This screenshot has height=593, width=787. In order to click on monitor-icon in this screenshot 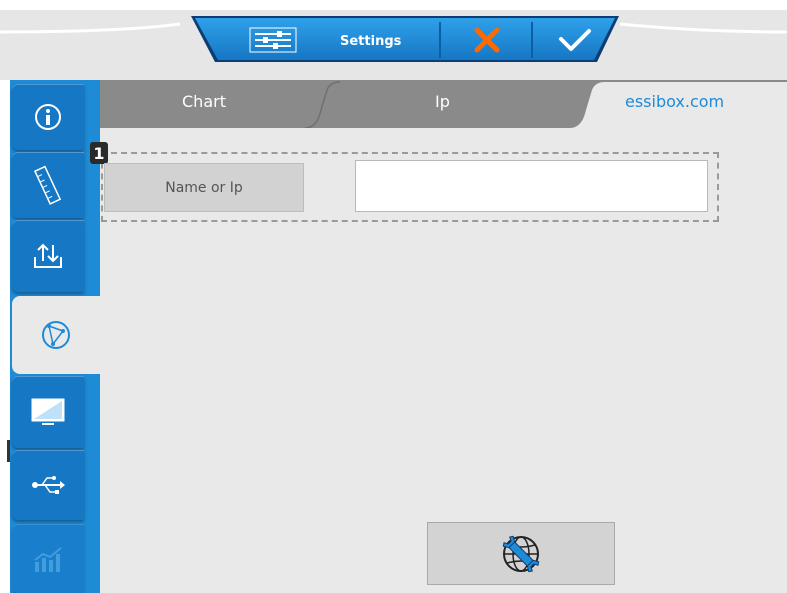, I will do `click(48, 411)`.